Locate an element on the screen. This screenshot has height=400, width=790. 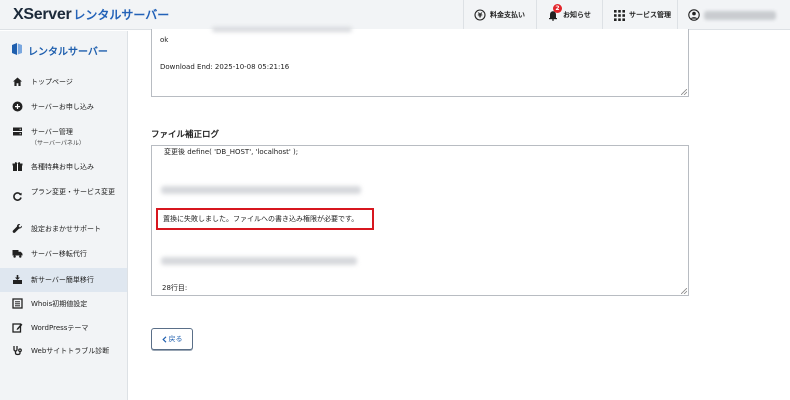
truck-icon is located at coordinates (17, 253).